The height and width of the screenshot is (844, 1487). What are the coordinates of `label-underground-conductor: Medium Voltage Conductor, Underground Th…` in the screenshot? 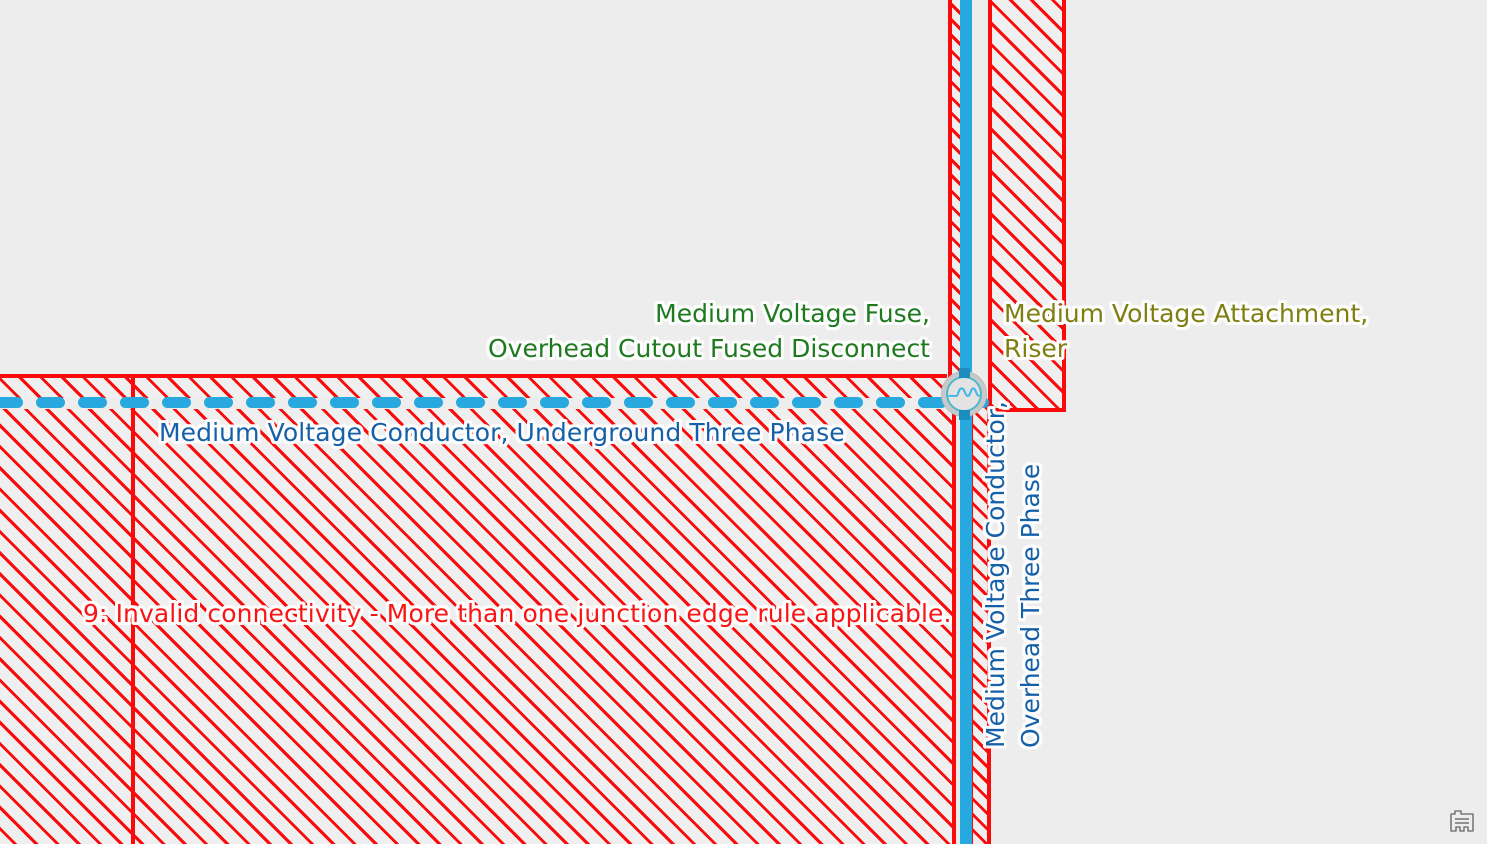 It's located at (502, 432).